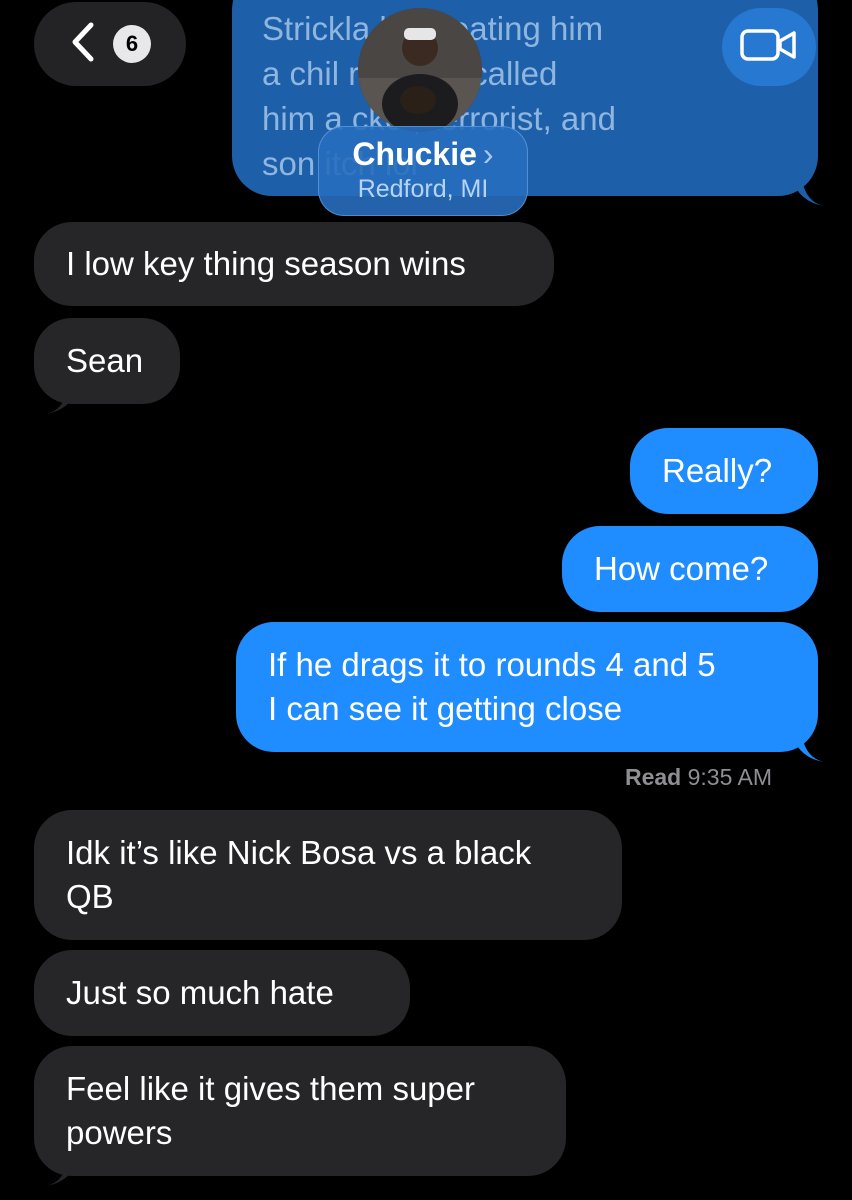 Image resolution: width=852 pixels, height=1200 pixels. Describe the element at coordinates (423, 154) in the screenshot. I see `contact-name: Chuckie ›` at that location.